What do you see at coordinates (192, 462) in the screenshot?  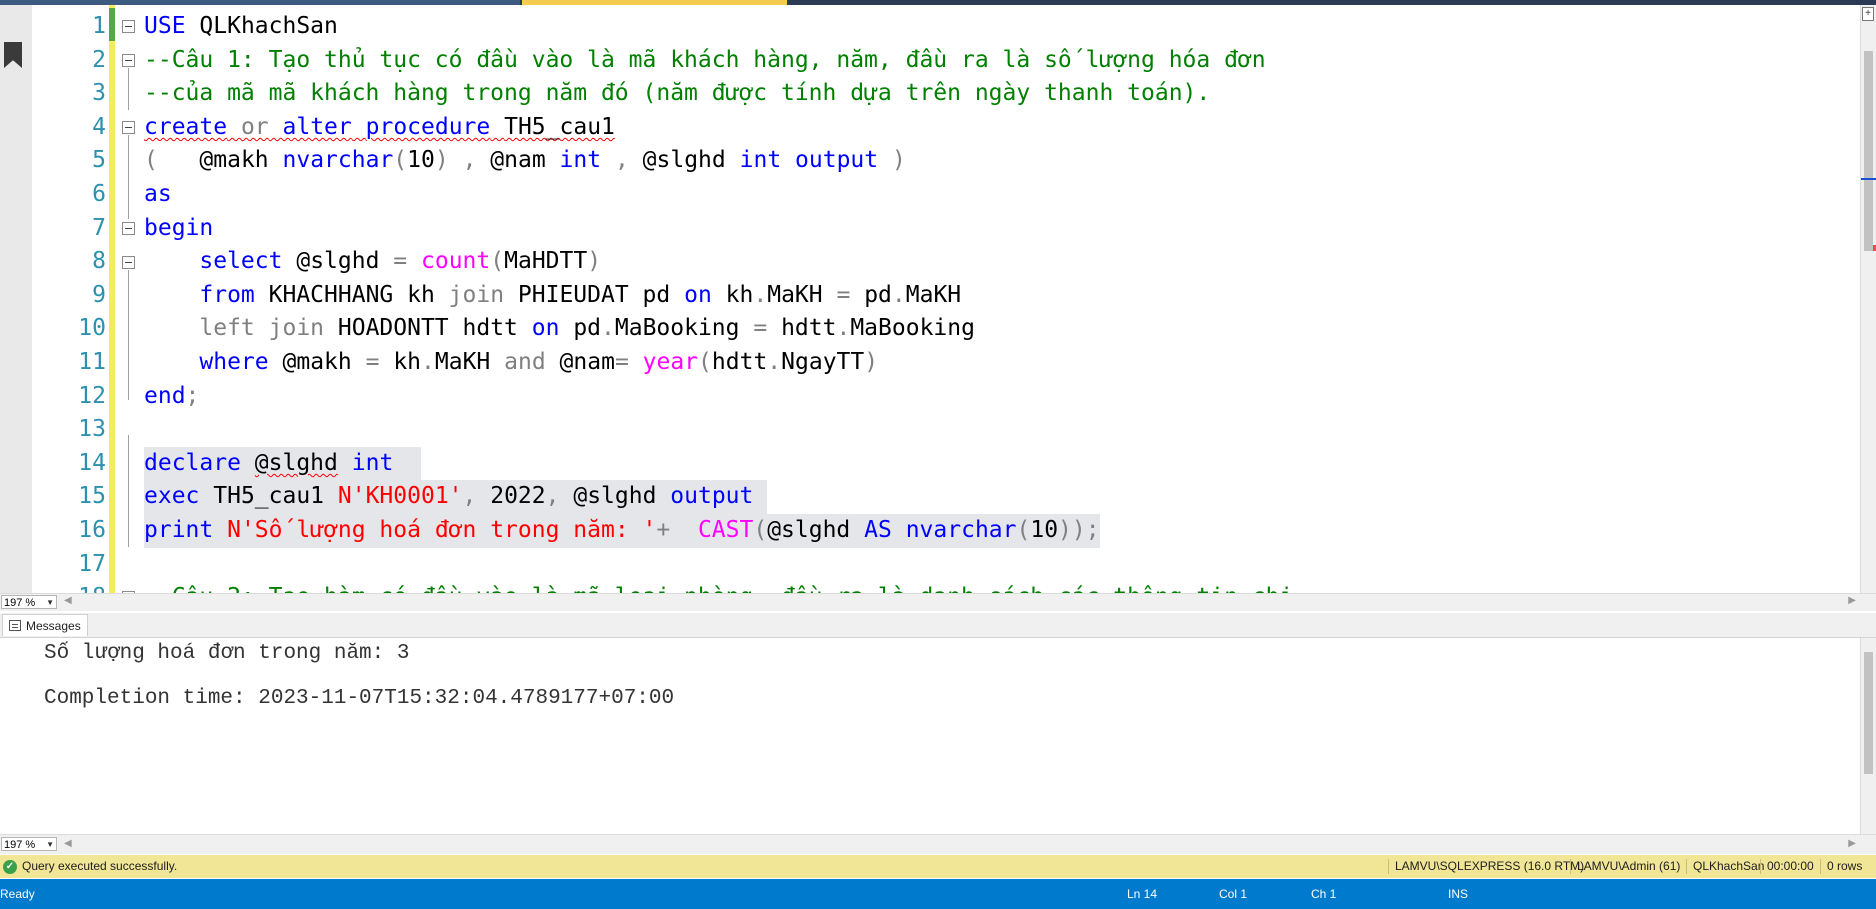 I see `keyword: declare` at bounding box center [192, 462].